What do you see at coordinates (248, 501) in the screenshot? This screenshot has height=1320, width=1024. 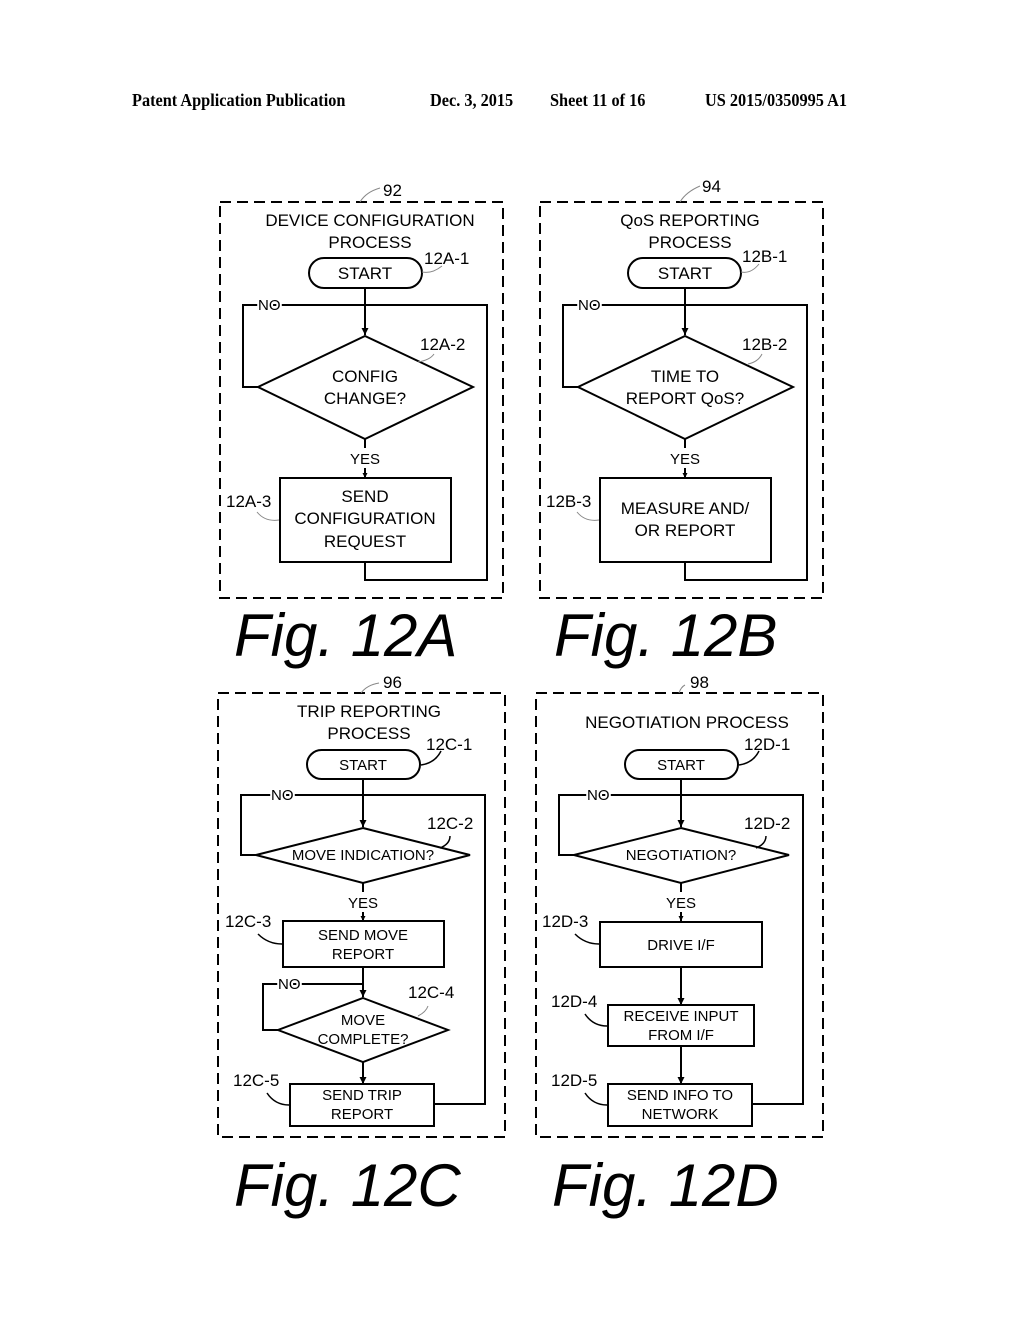 I see `step-id: 12A-3` at bounding box center [248, 501].